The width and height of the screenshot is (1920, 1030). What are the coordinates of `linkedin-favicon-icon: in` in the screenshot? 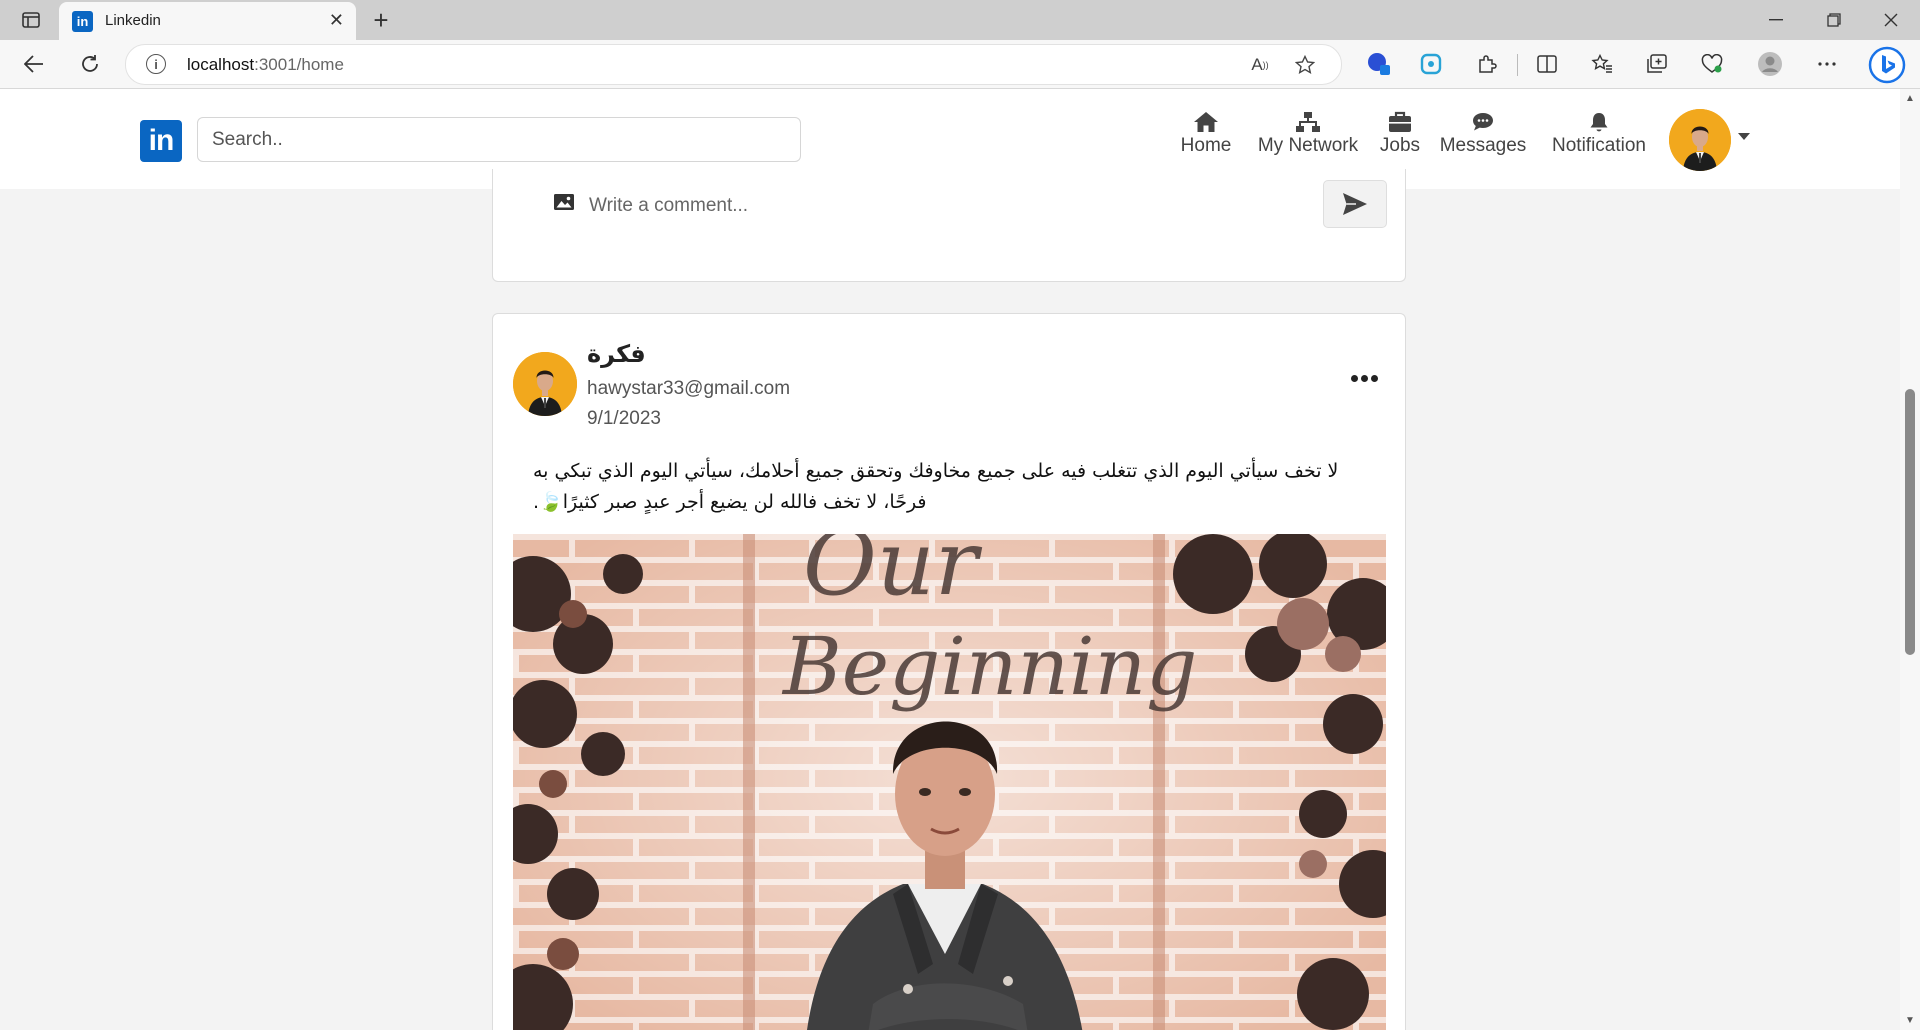 It's located at (82, 21).